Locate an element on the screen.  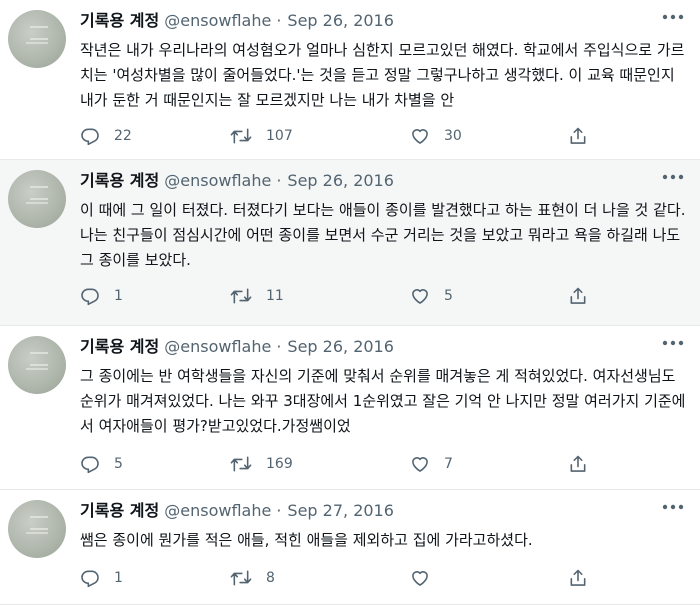
reply-button: 22 is located at coordinates (106, 136).